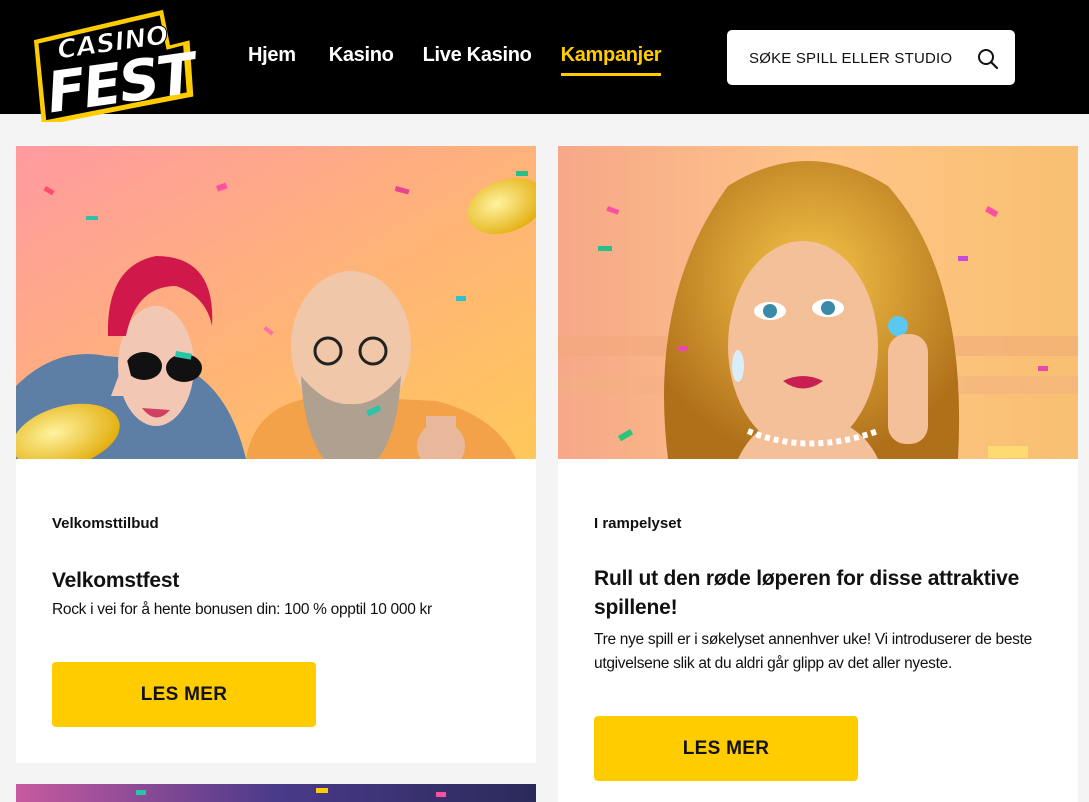 The width and height of the screenshot is (1089, 802). I want to click on nav-item-live-kasino: Live Kasino, so click(477, 60).